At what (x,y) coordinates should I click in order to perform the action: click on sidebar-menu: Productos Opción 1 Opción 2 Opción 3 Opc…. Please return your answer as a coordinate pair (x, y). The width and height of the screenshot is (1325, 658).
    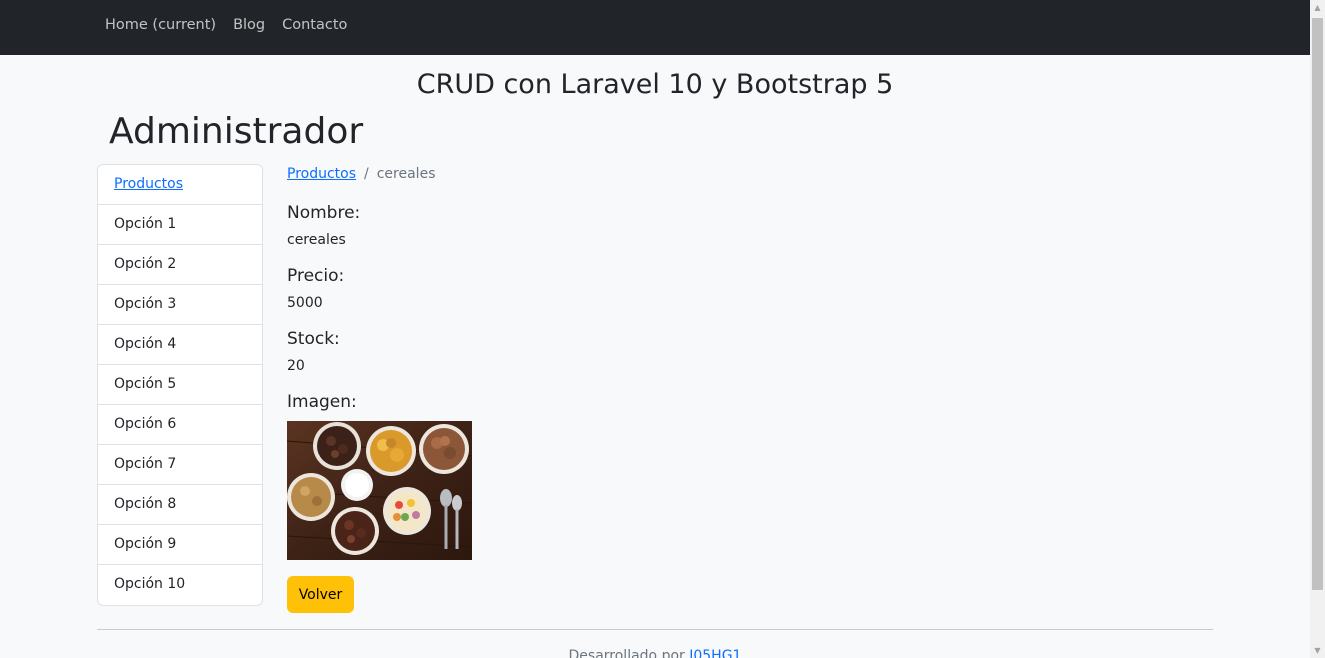
    Looking at the image, I should click on (180, 385).